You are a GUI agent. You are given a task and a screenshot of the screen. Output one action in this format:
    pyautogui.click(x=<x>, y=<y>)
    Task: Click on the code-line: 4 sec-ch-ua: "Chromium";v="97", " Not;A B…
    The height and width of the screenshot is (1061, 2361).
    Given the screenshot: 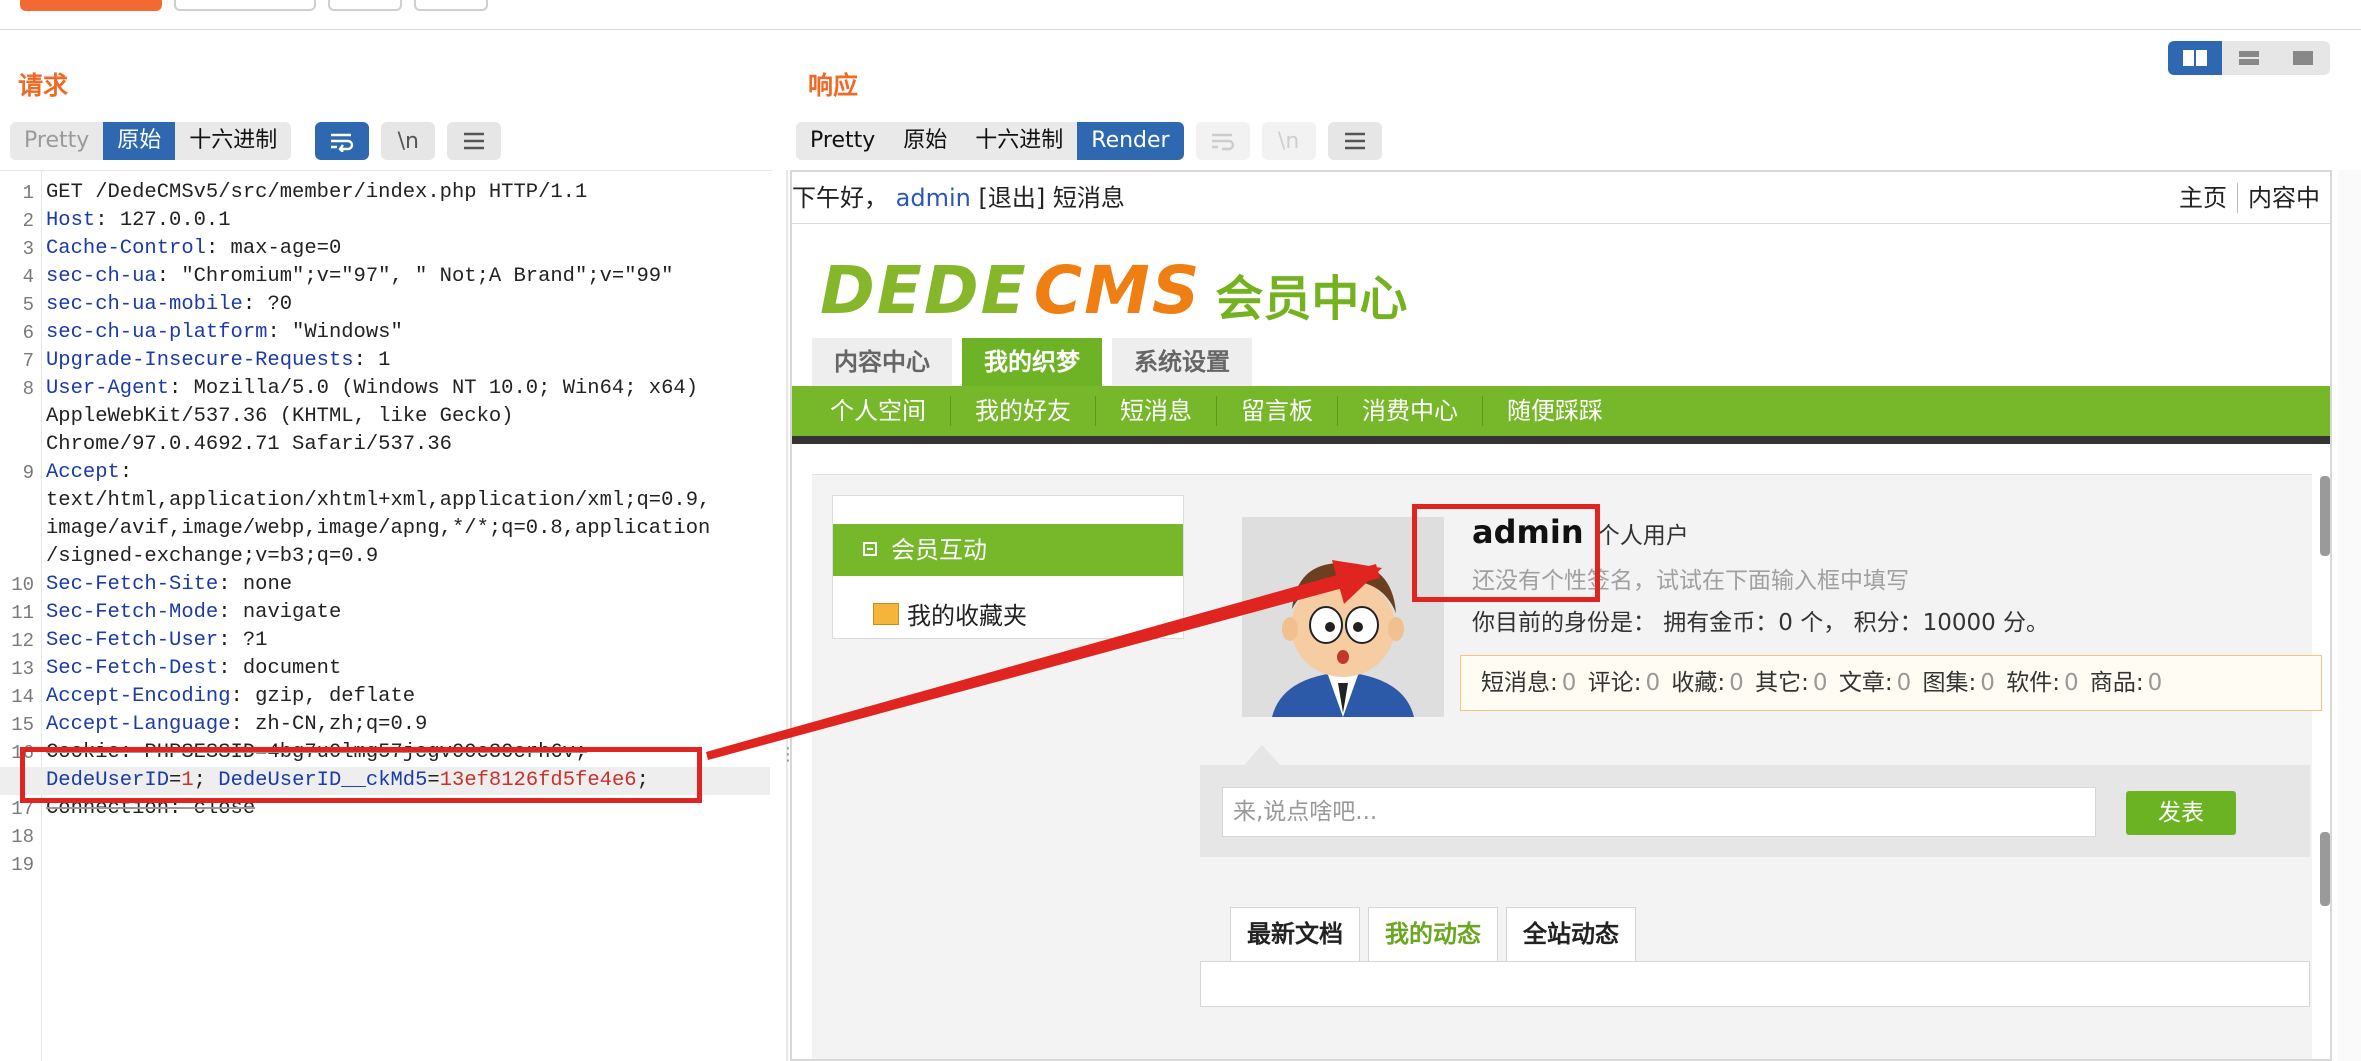 What is the action you would take?
    pyautogui.click(x=348, y=276)
    